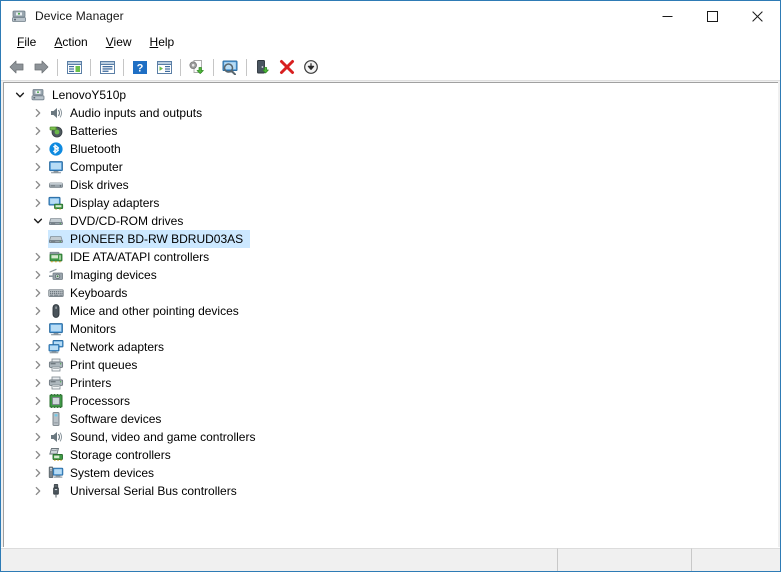 The height and width of the screenshot is (572, 781). I want to click on scan-hardware-icon, so click(229, 67).